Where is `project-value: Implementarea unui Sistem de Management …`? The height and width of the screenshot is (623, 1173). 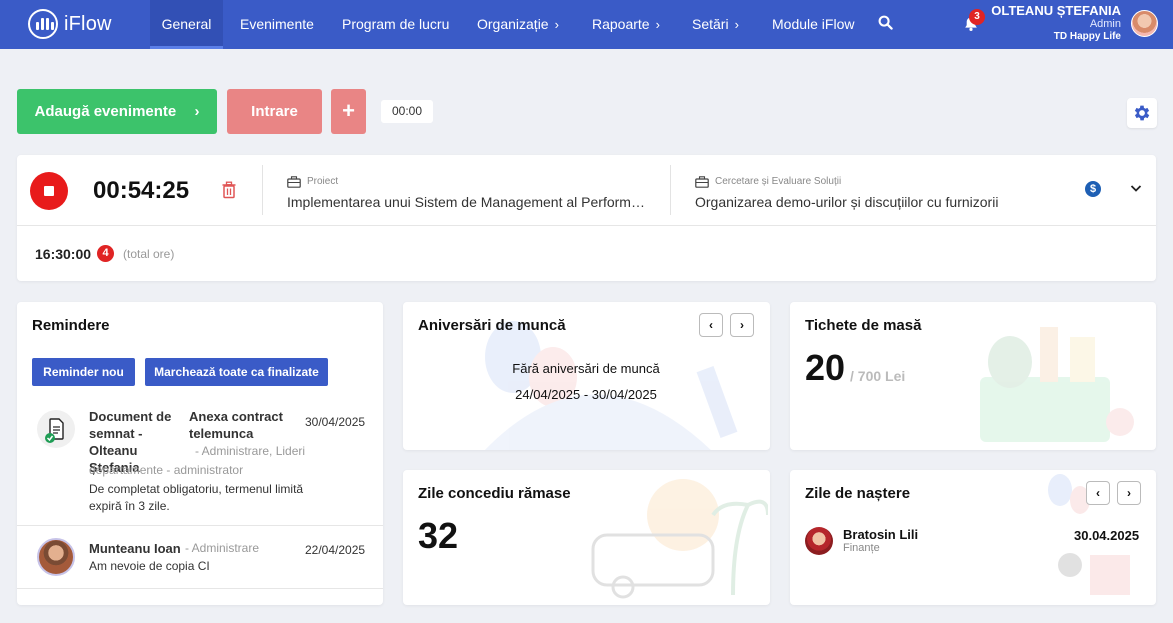
project-value: Implementarea unui Sistem de Management … is located at coordinates (467, 202).